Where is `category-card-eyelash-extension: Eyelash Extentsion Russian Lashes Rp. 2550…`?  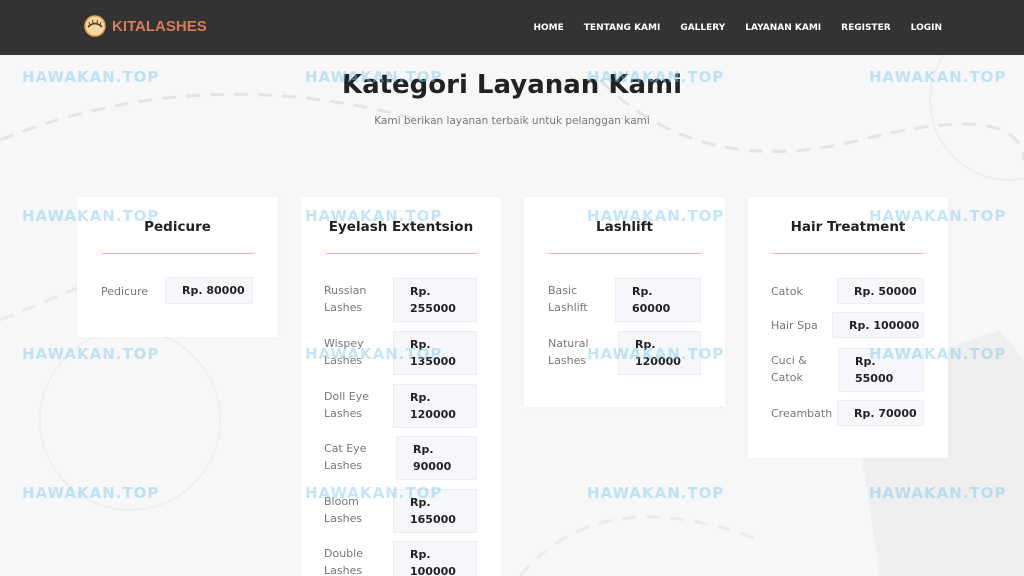 category-card-eyelash-extension: Eyelash Extentsion Russian Lashes Rp. 2550… is located at coordinates (401, 386).